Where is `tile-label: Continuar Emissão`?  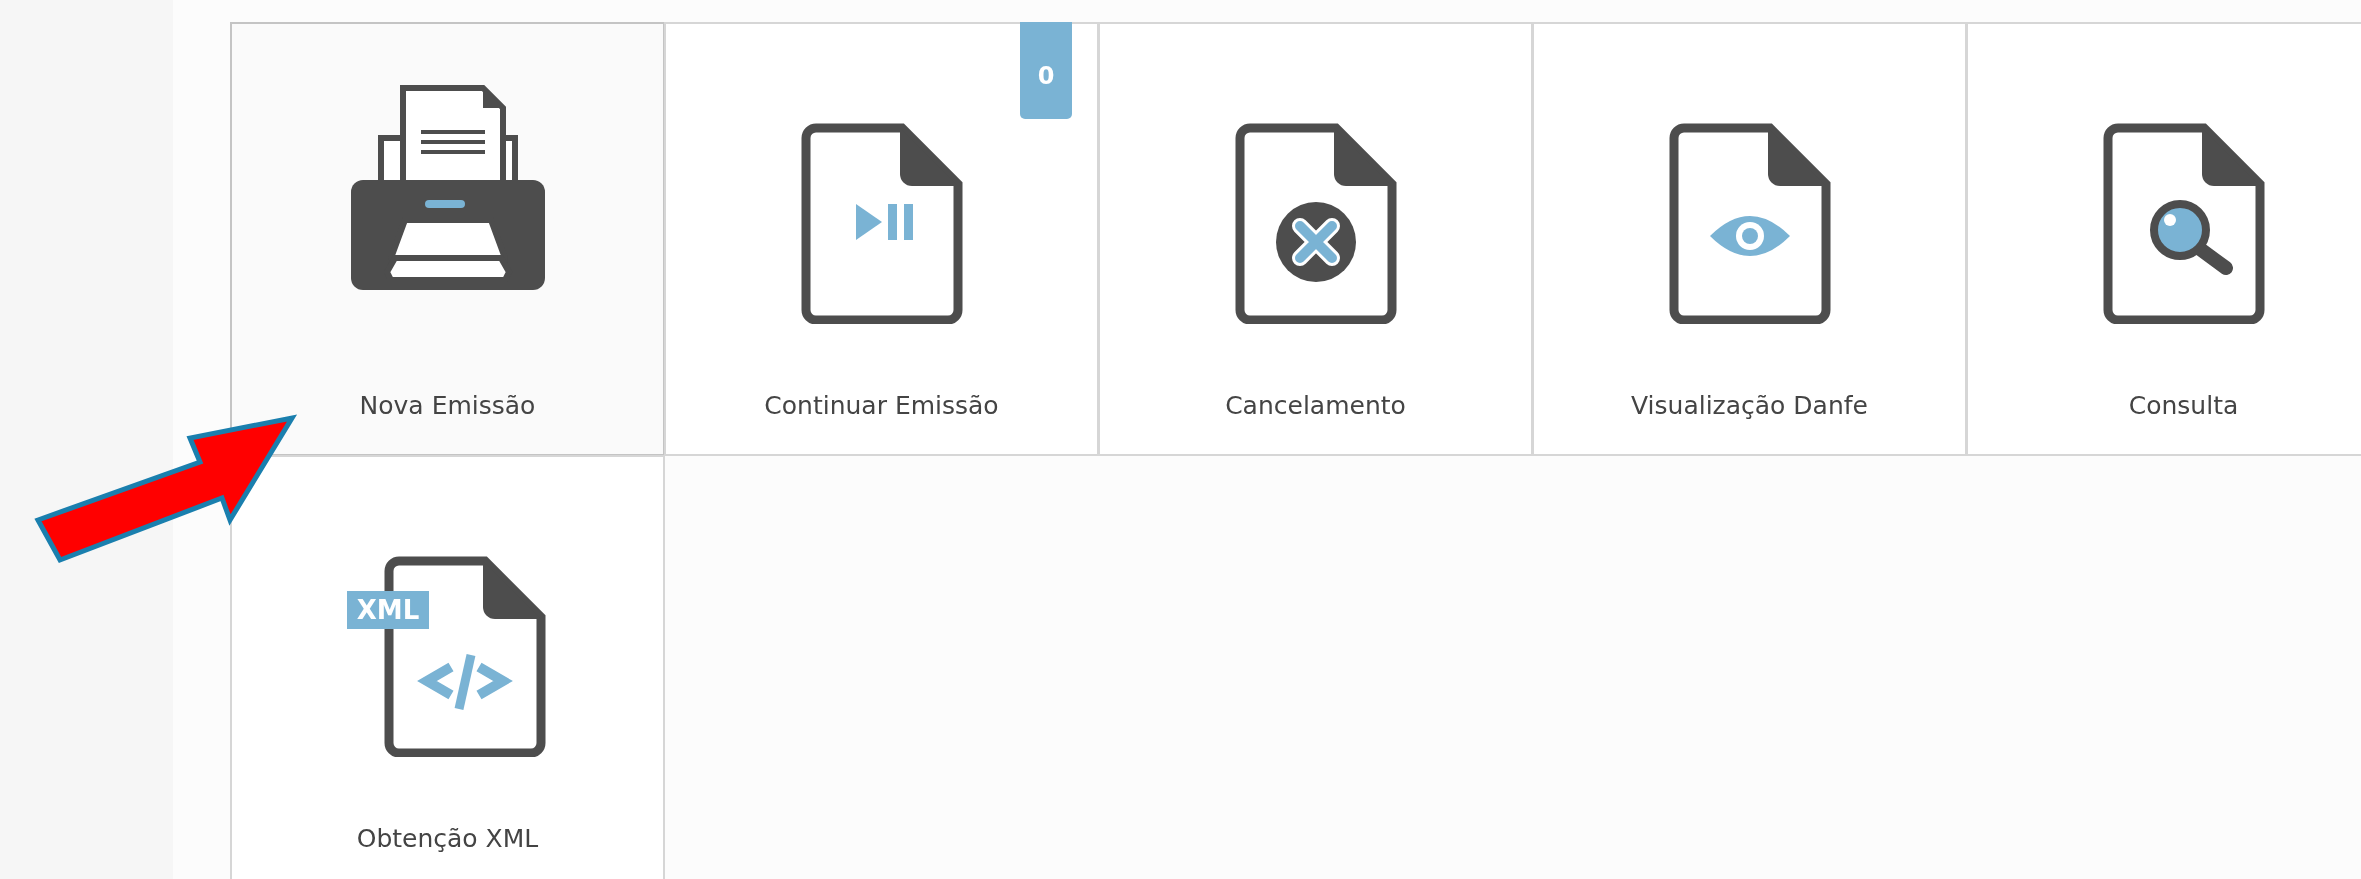
tile-label: Continuar Emissão is located at coordinates (881, 405).